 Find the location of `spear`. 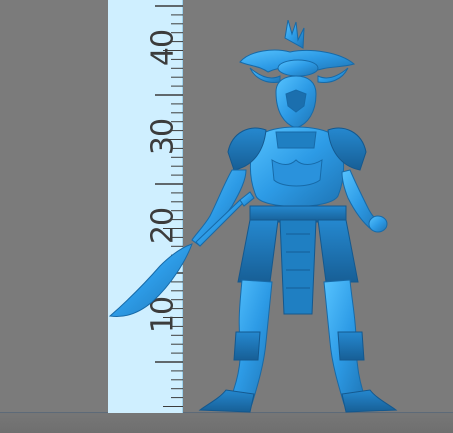

spear is located at coordinates (181, 254).